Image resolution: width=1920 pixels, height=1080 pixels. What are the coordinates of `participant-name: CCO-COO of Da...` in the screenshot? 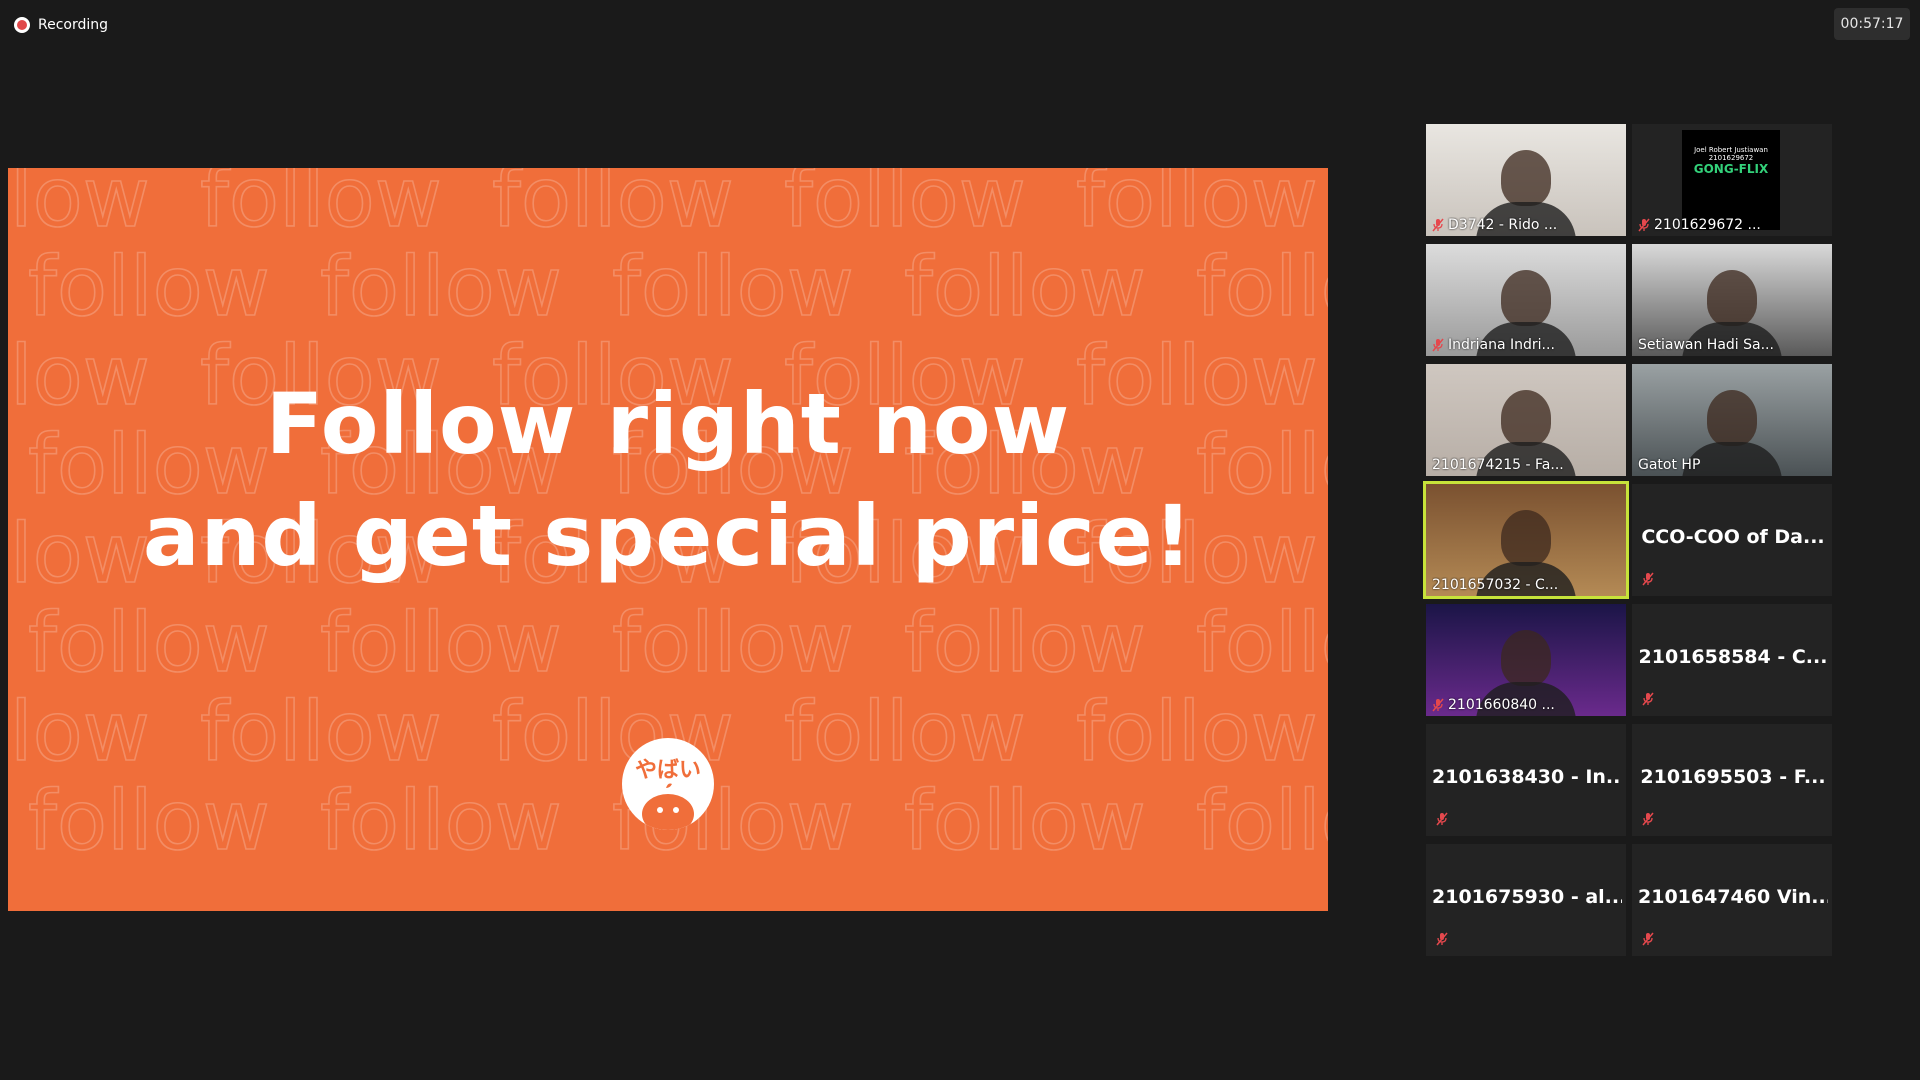 It's located at (1733, 537).